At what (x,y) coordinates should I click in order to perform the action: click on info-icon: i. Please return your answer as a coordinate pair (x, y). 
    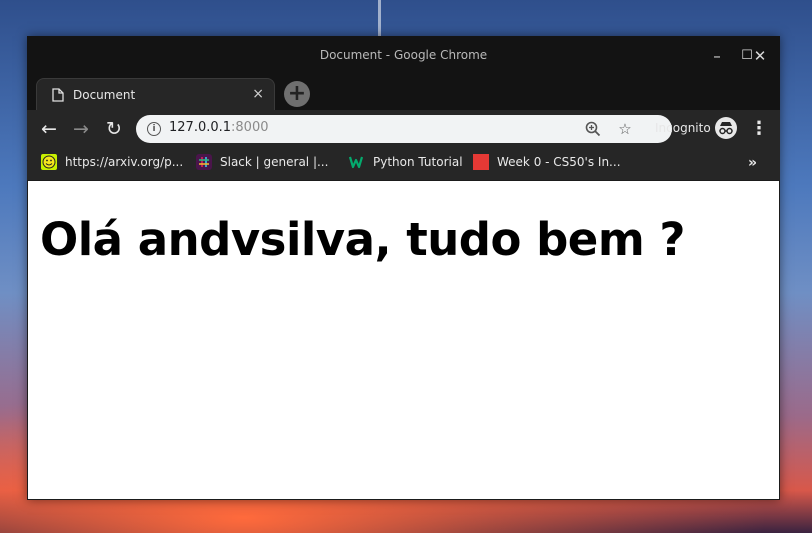
    Looking at the image, I should click on (154, 129).